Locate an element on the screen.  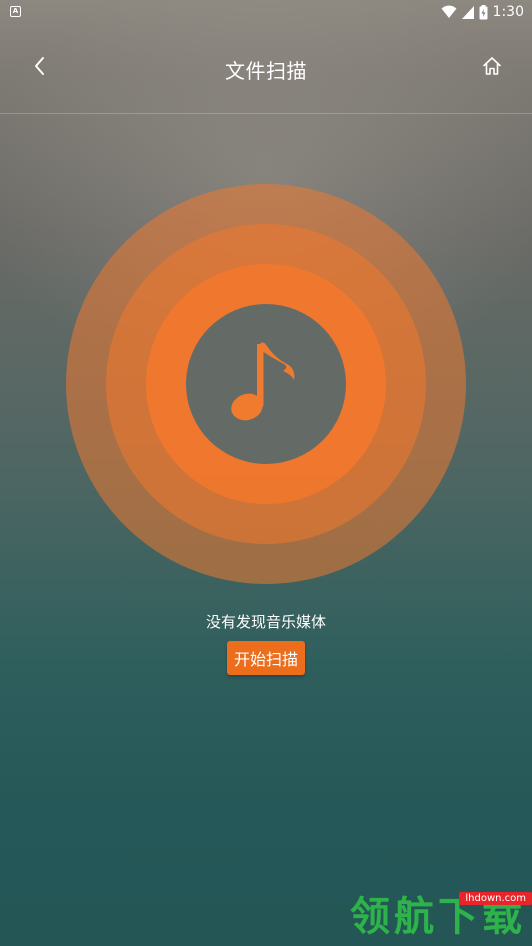
signal-icon is located at coordinates (467, 12).